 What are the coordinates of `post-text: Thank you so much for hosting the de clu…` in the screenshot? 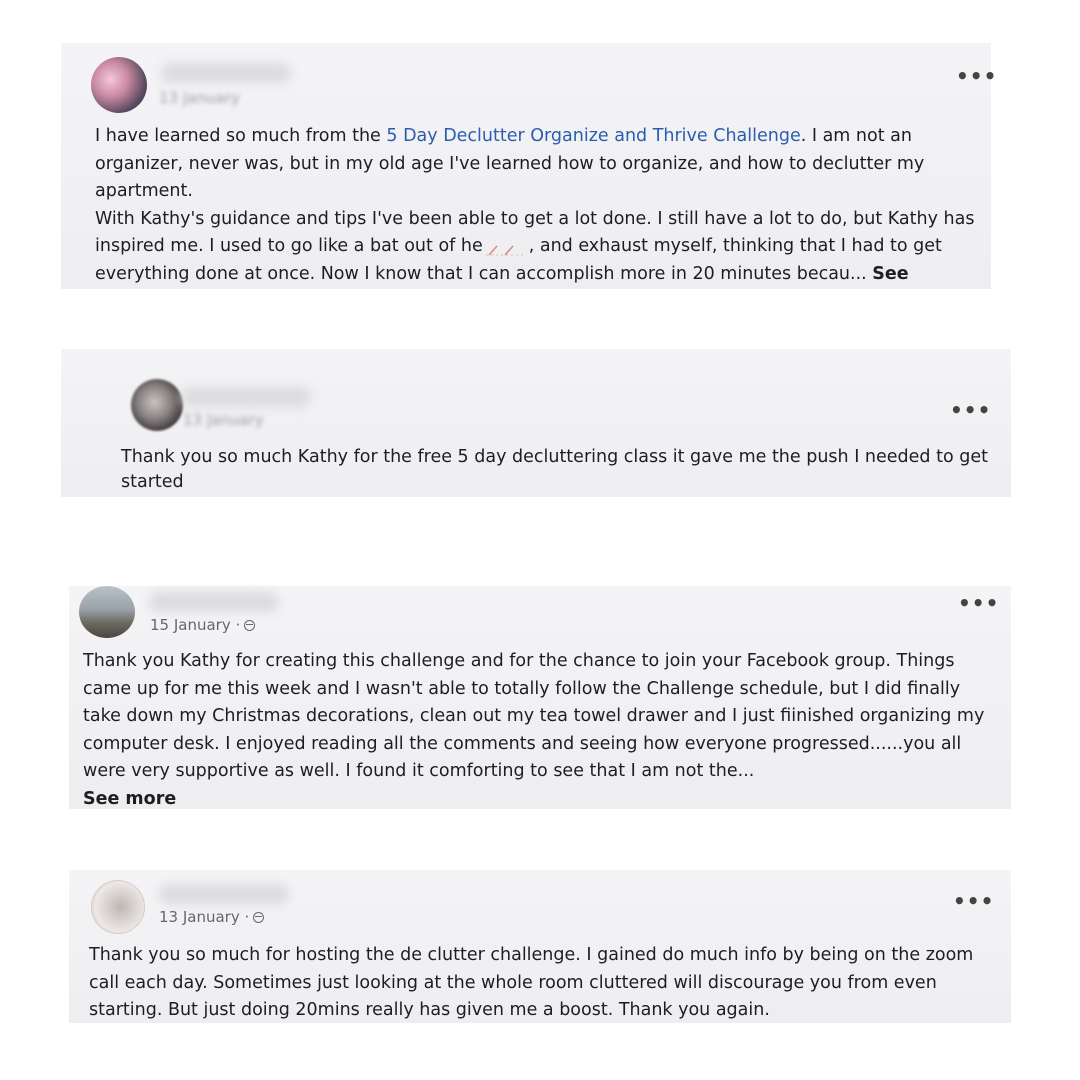 It's located at (531, 982).